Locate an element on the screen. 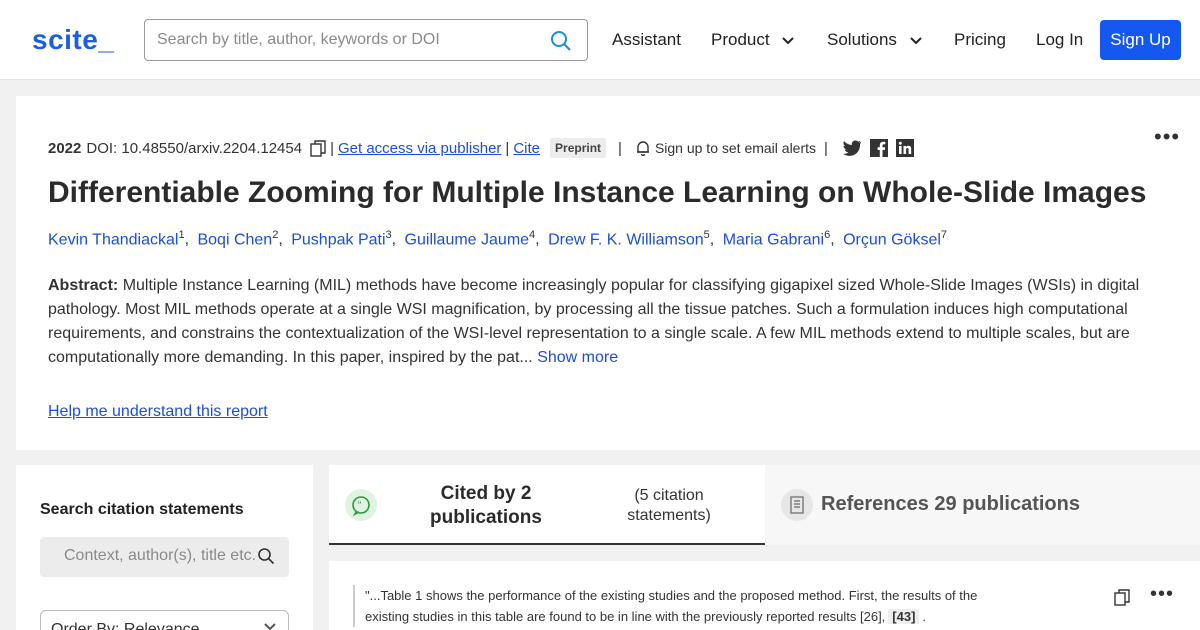  cite-link: Cite is located at coordinates (526, 148).